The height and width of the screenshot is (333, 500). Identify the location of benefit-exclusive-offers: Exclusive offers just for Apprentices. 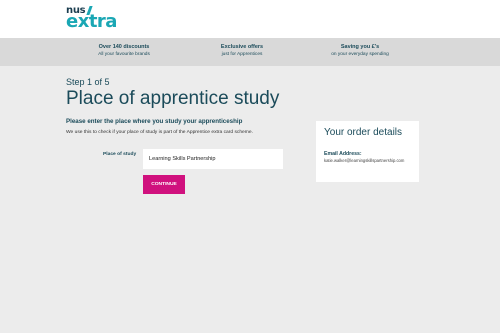
(242, 50).